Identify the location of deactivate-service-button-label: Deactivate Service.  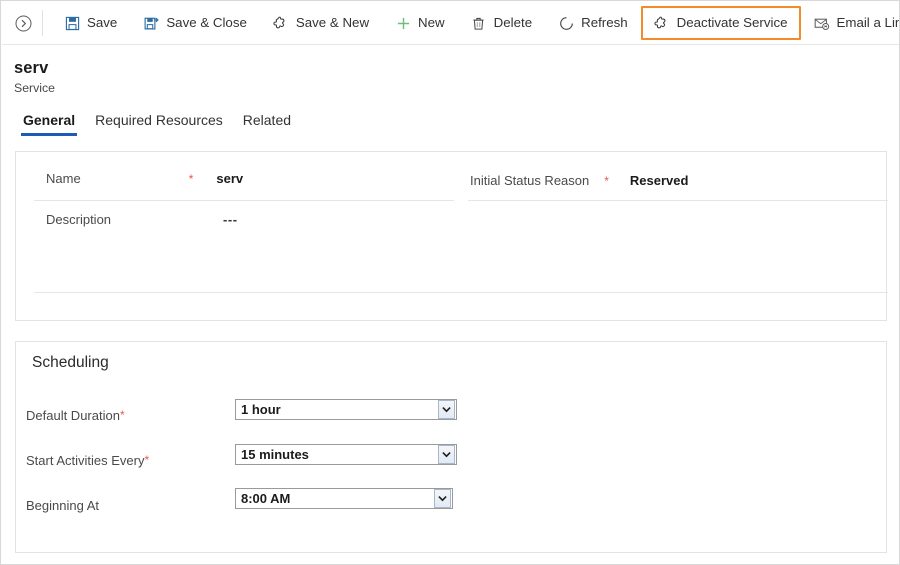
(732, 23).